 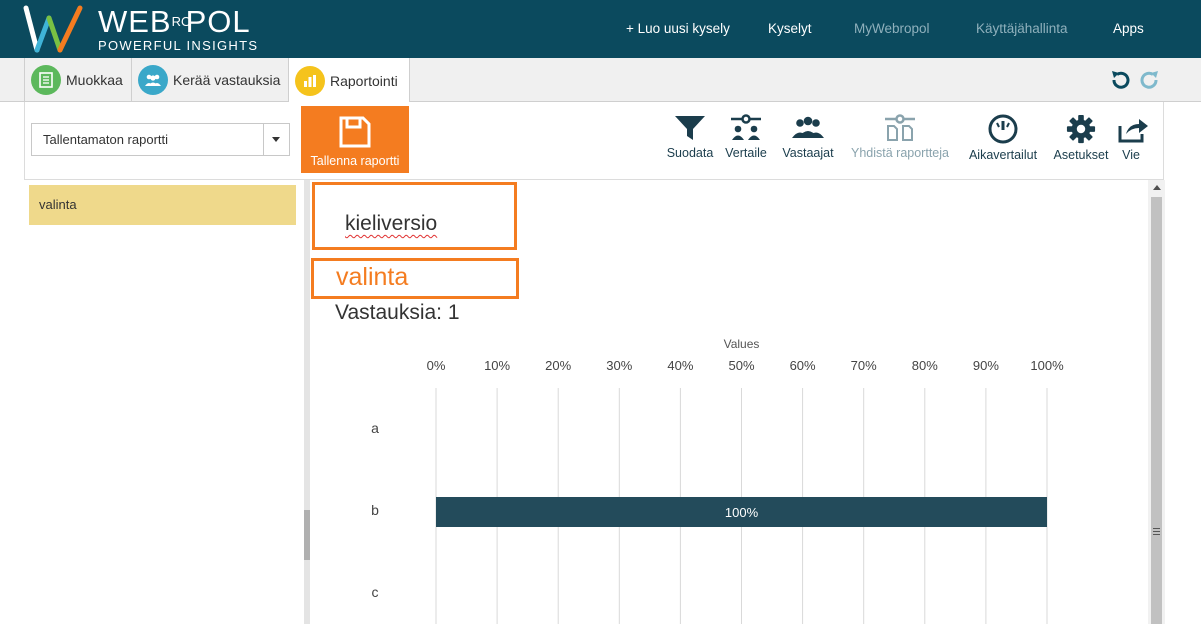 I want to click on save-report-button: Tallenna raportti, so click(x=355, y=139).